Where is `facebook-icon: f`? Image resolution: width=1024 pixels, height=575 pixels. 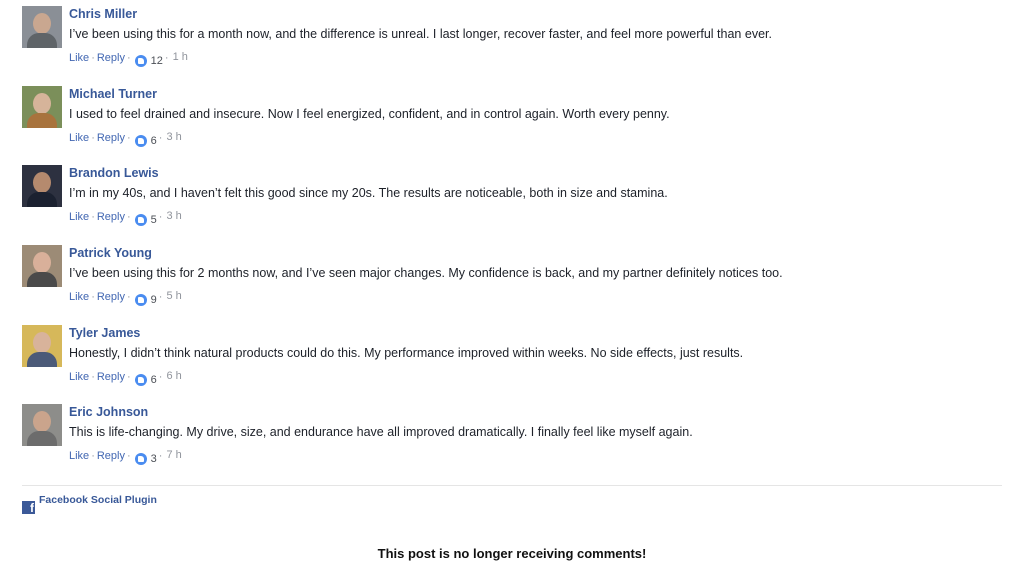 facebook-icon: f is located at coordinates (28, 507).